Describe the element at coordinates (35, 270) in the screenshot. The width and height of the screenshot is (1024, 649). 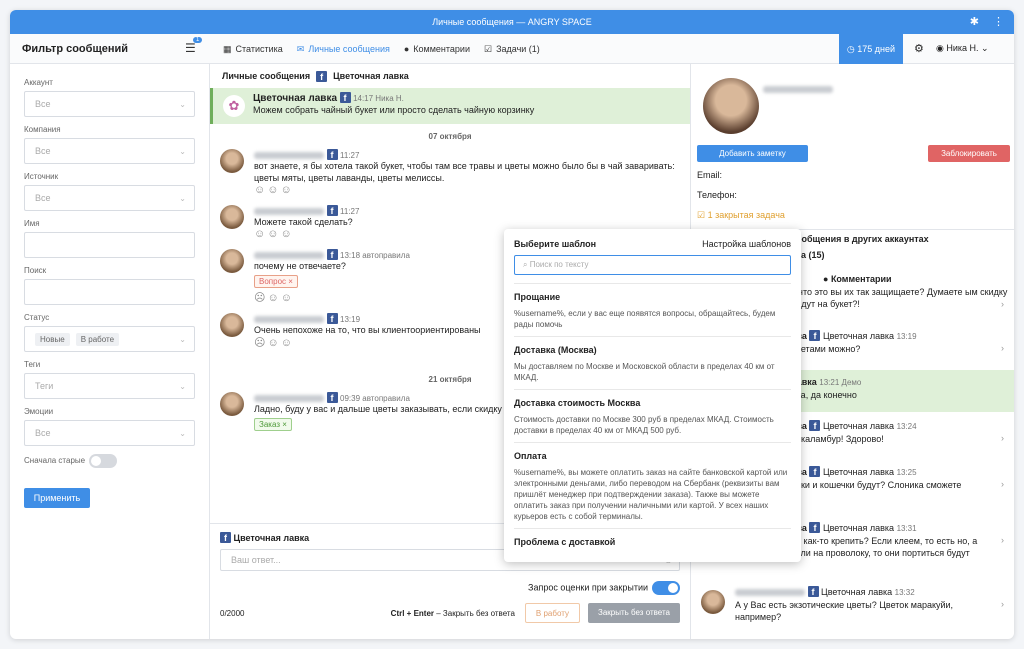
I see `search-label: Поиск` at that location.